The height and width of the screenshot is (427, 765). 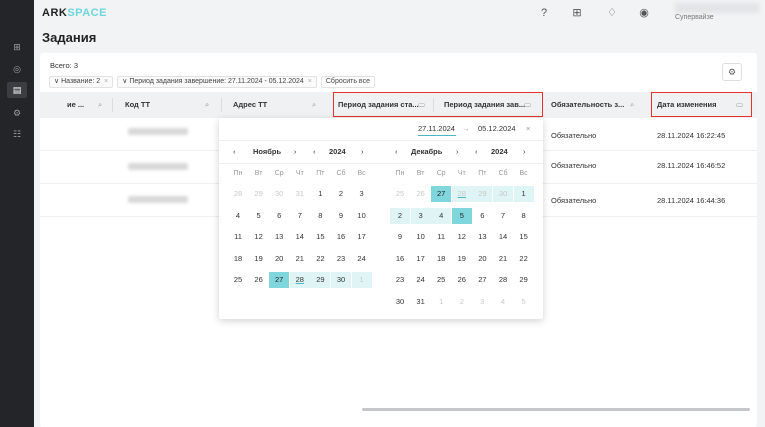 What do you see at coordinates (74, 13) in the screenshot?
I see `logo: ARKSPACE` at bounding box center [74, 13].